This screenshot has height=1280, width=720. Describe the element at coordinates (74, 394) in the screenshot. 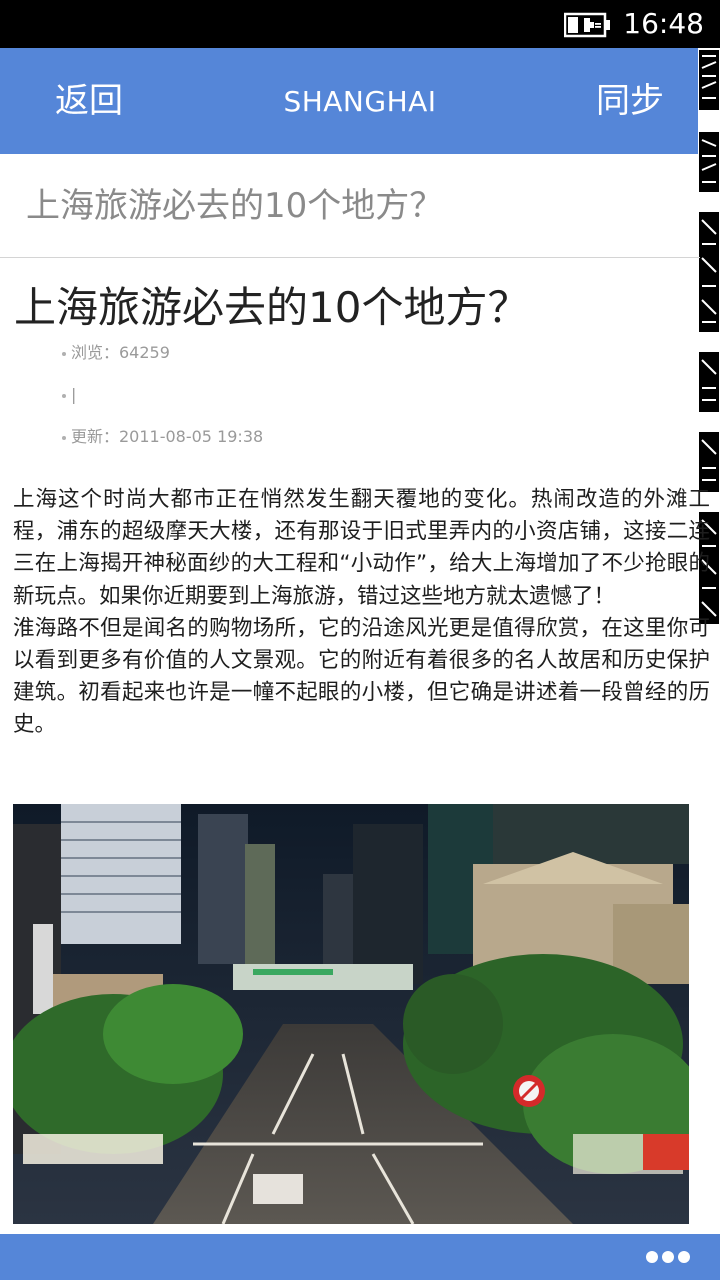

I see `meta-blank-text: |` at that location.